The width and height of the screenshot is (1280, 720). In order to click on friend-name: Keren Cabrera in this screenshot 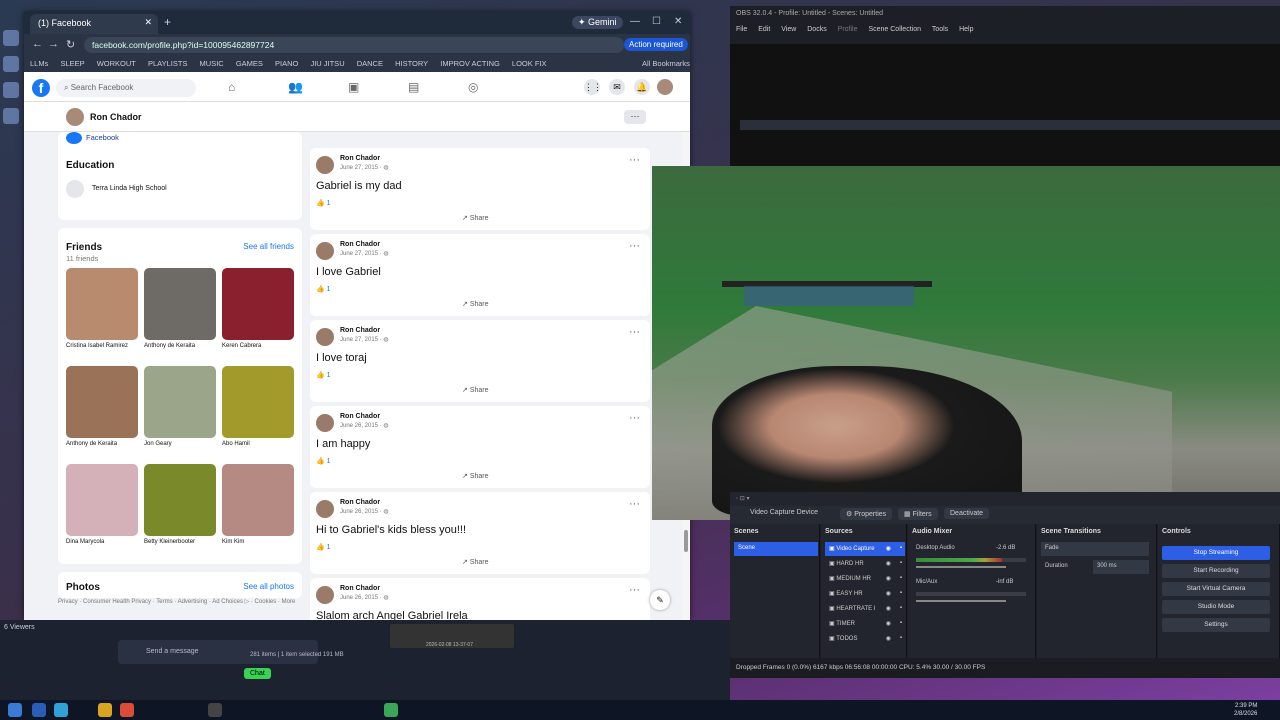, I will do `click(258, 346)`.